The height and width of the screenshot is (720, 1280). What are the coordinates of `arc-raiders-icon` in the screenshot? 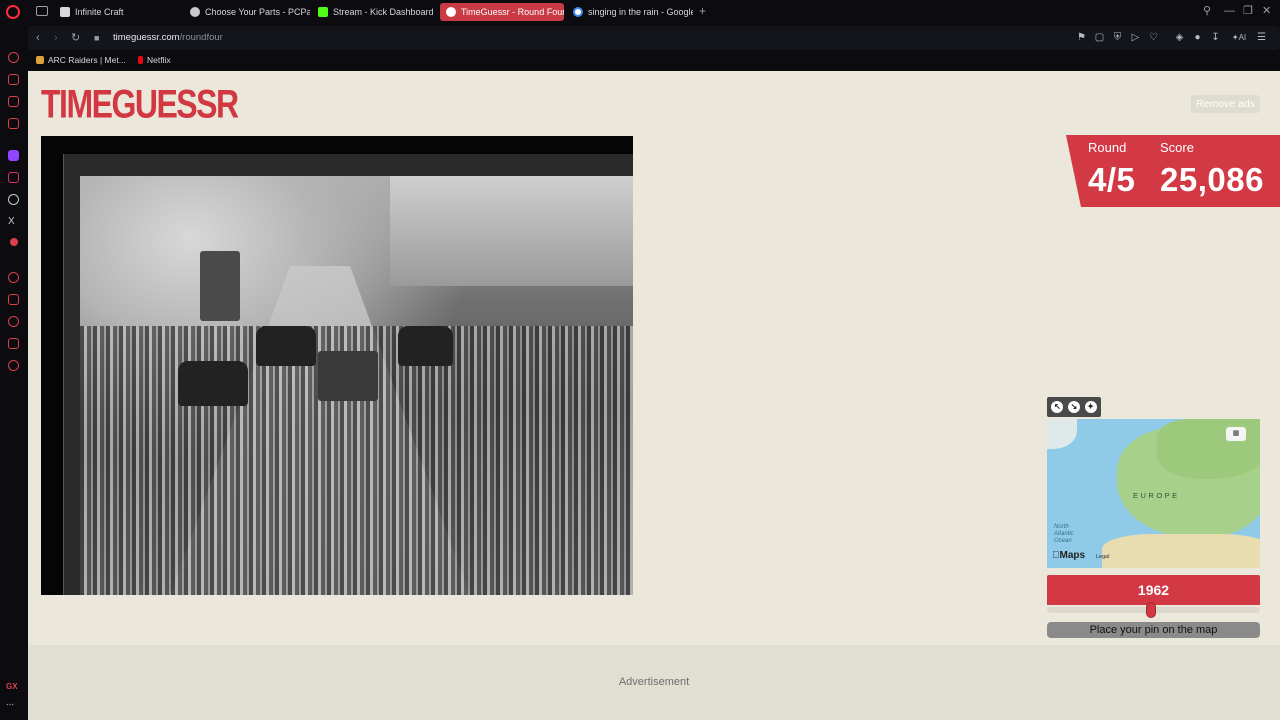 It's located at (40, 60).